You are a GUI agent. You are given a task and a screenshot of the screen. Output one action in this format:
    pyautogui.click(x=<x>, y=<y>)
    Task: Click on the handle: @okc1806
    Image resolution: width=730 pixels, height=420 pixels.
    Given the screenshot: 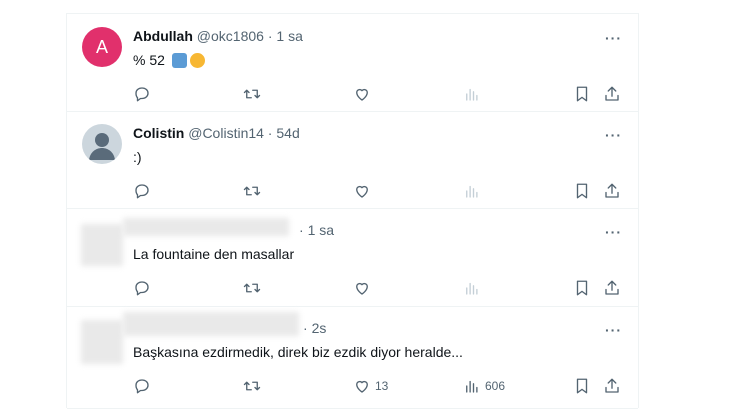 What is the action you would take?
    pyautogui.click(x=230, y=36)
    